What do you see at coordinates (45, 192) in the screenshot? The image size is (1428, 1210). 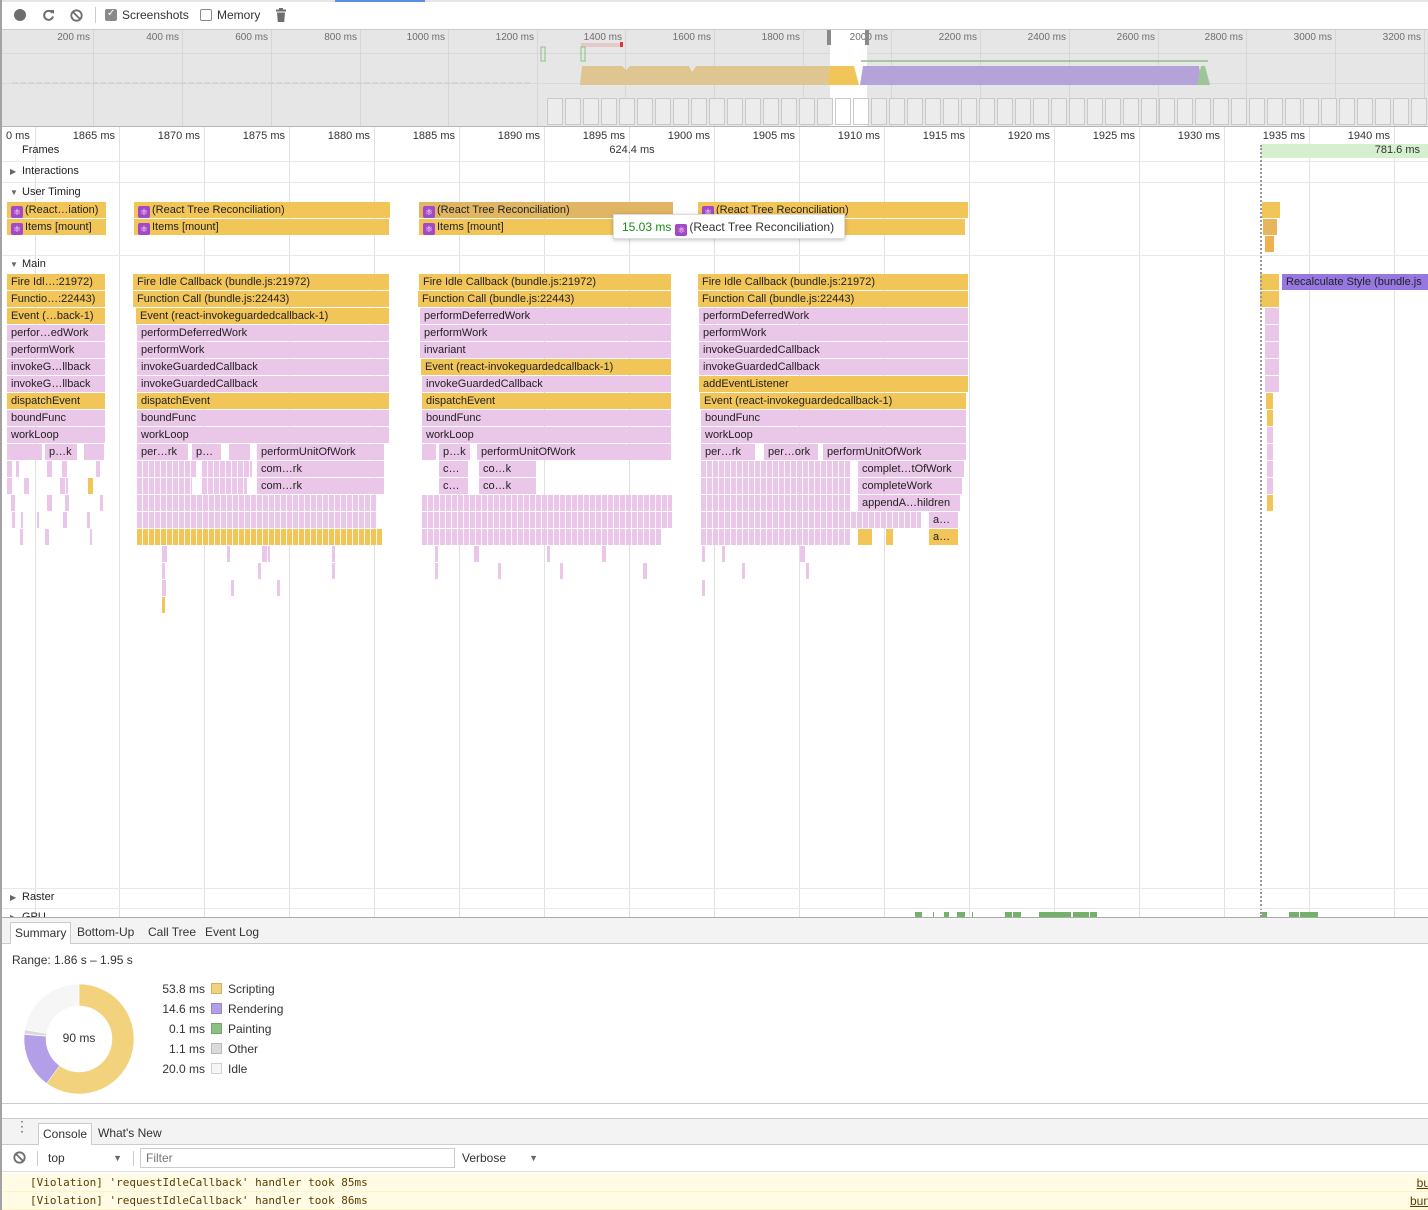 I see `user-timing-track-label: ▼ User Timing` at bounding box center [45, 192].